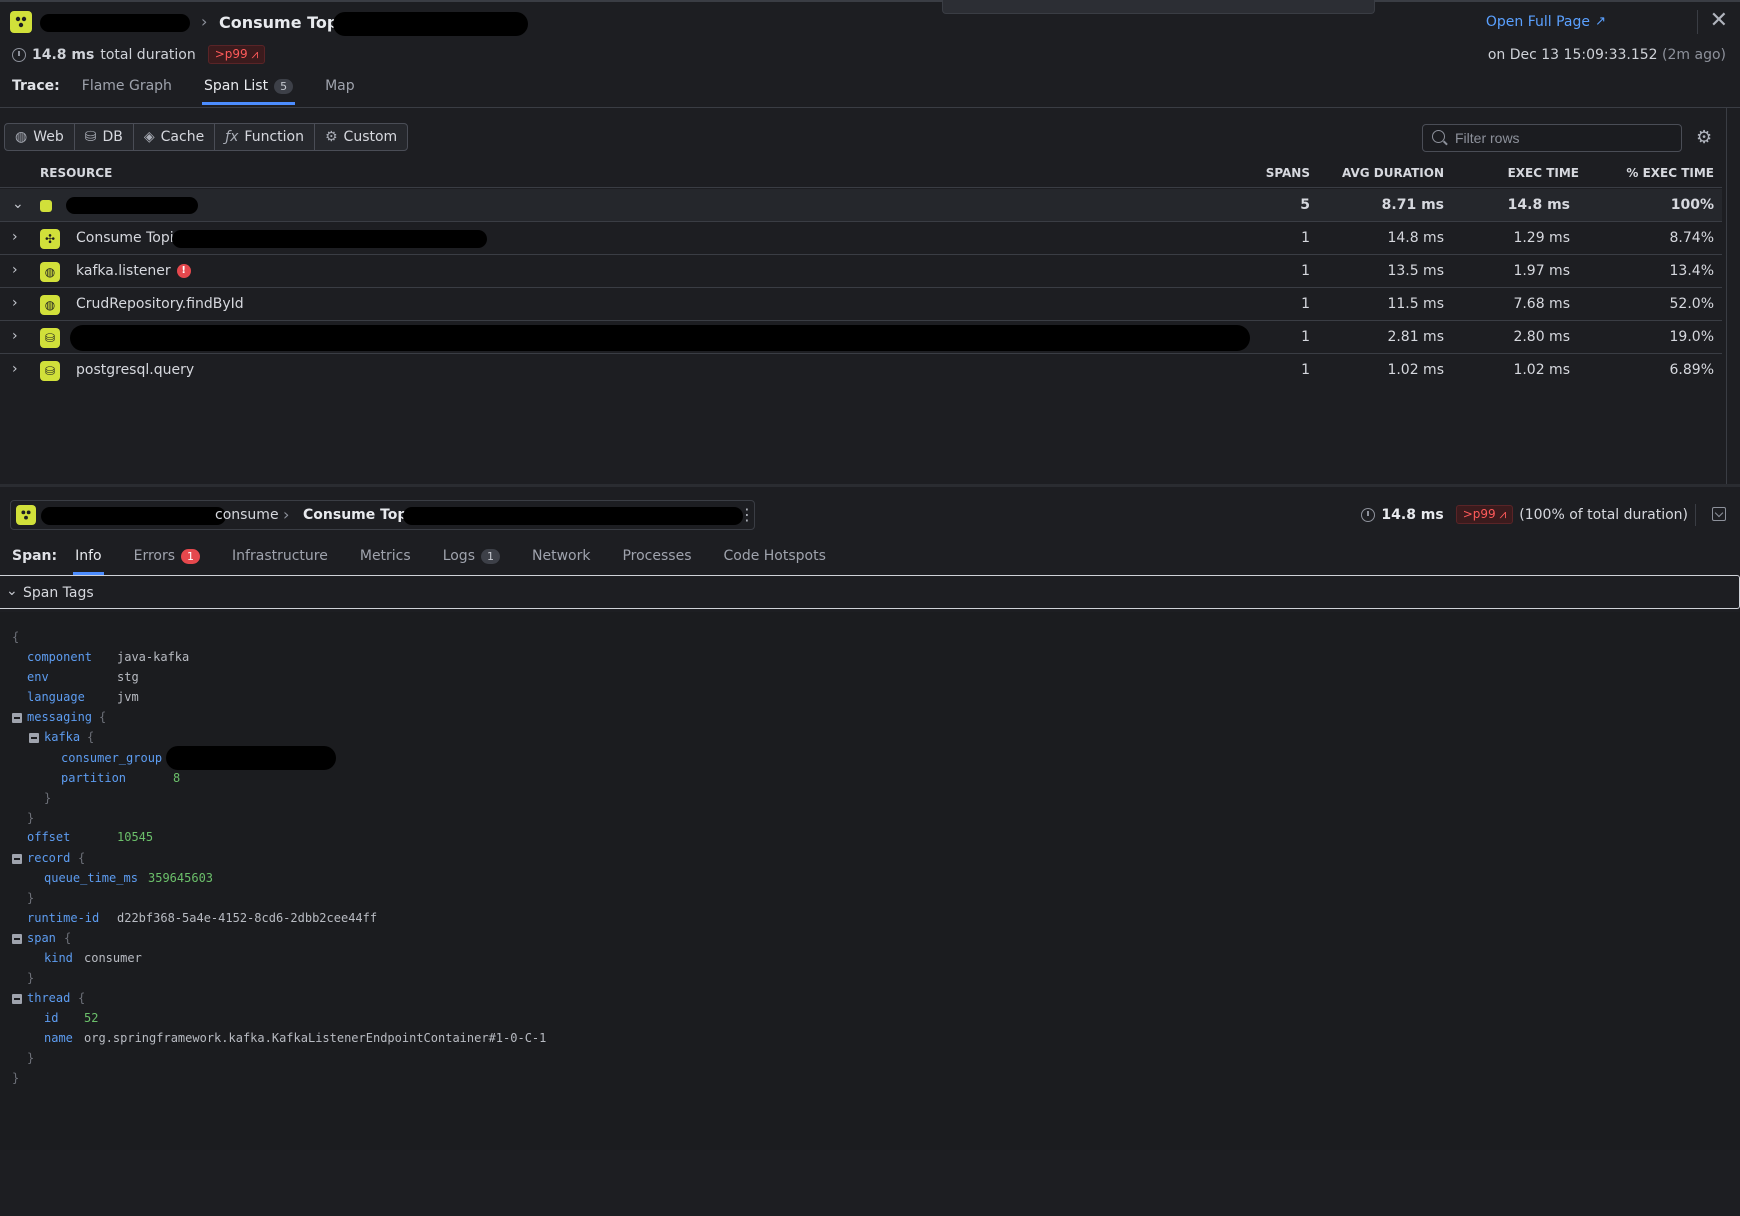 The image size is (1740, 1216). What do you see at coordinates (40, 137) in the screenshot?
I see `filter-web-button: ◍ Web` at bounding box center [40, 137].